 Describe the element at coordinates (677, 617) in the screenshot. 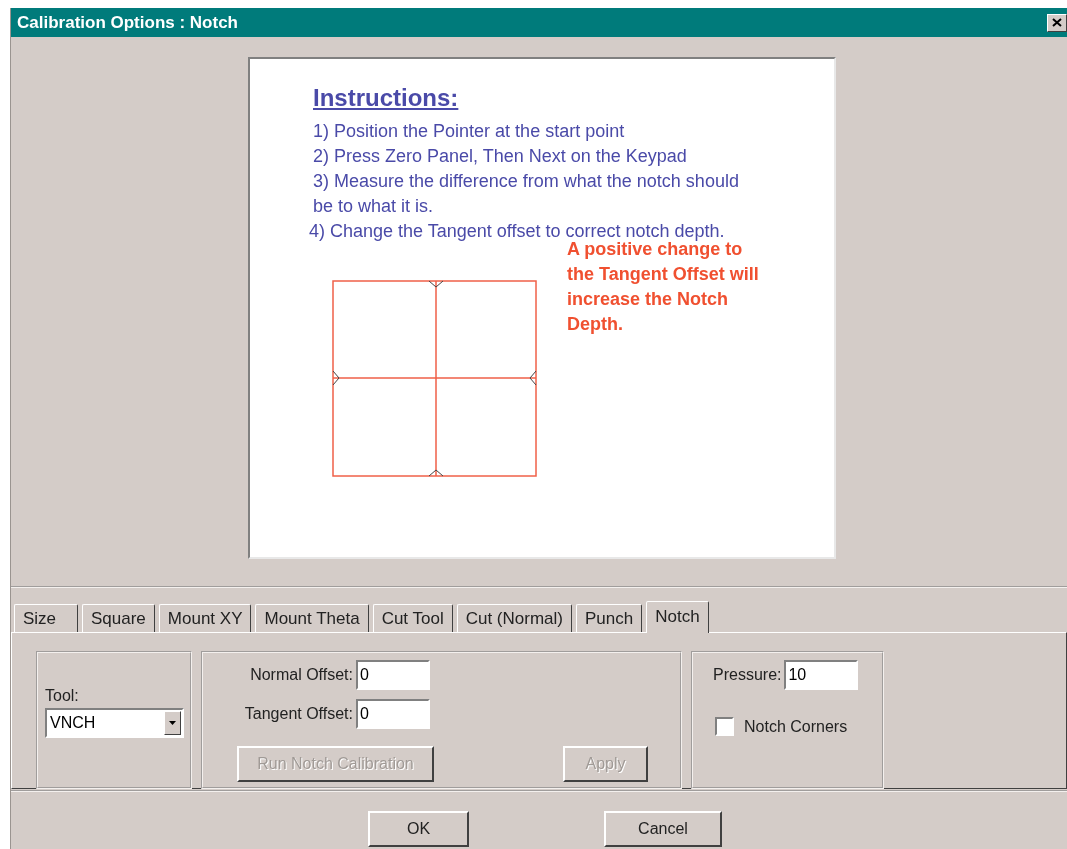

I see `tab: Notch` at that location.